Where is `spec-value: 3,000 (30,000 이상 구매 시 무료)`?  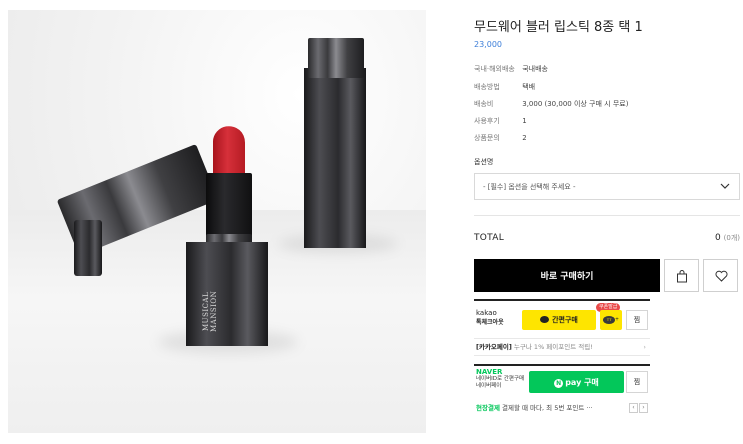
spec-value: 3,000 (30,000 이상 구매 시 무료) is located at coordinates (575, 104).